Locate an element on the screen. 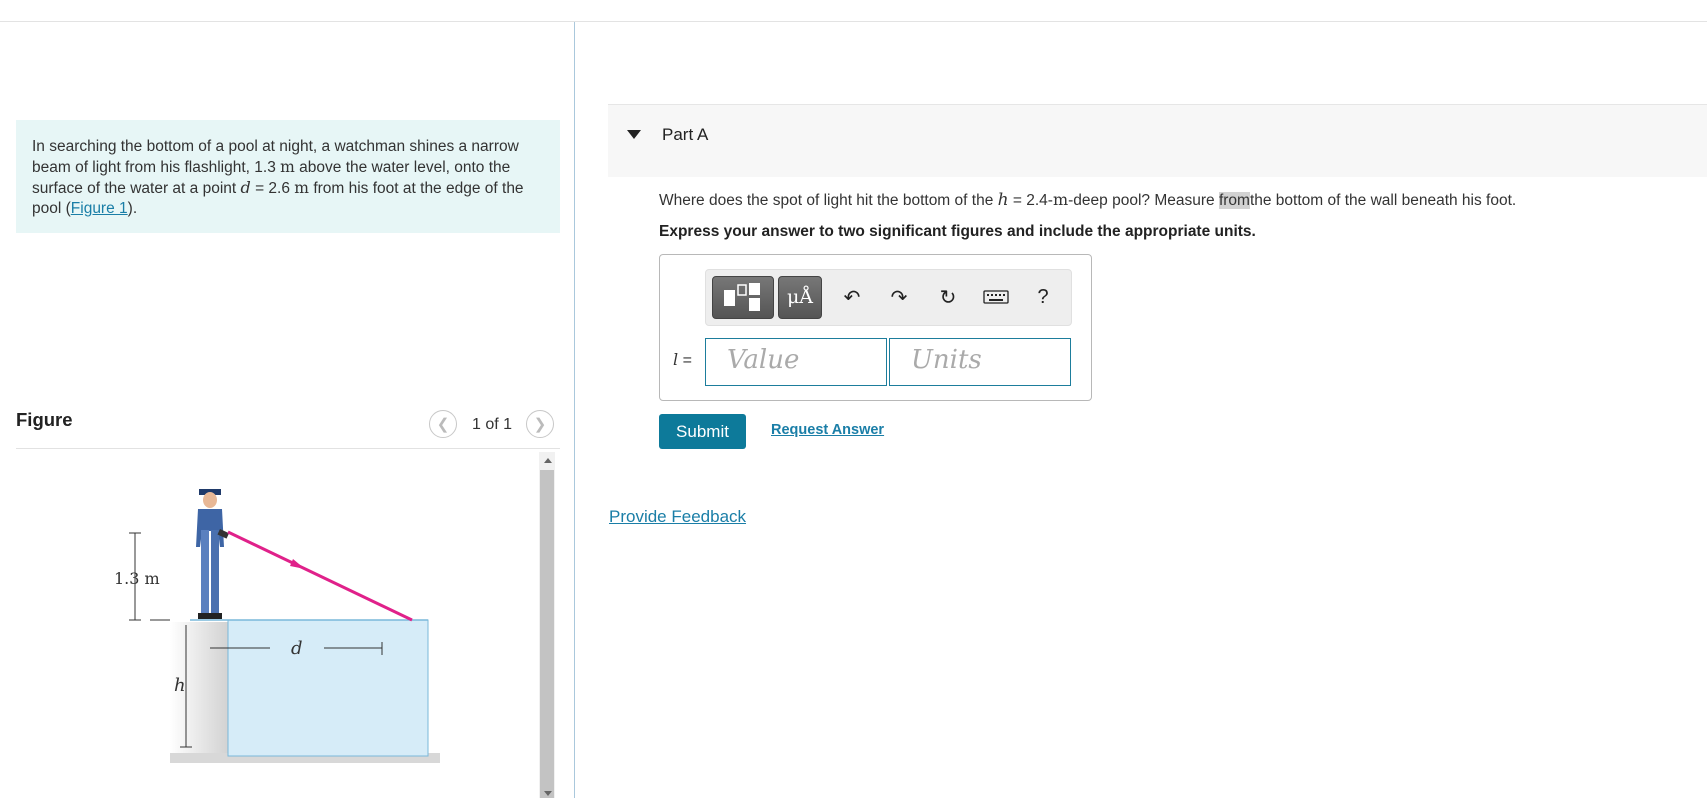 The width and height of the screenshot is (1707, 798). distance-label: d is located at coordinates (297, 648).